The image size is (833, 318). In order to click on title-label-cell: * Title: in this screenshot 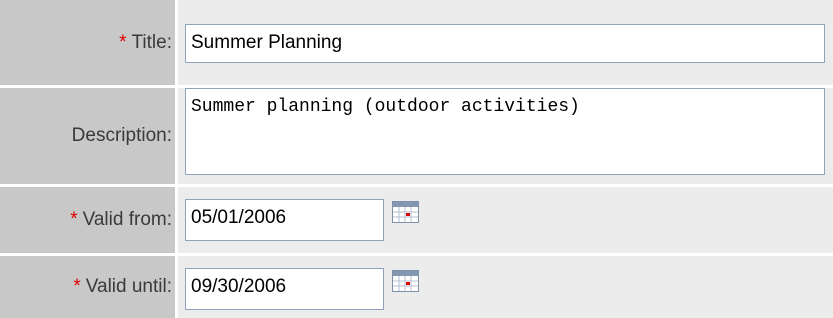, I will do `click(87, 42)`.